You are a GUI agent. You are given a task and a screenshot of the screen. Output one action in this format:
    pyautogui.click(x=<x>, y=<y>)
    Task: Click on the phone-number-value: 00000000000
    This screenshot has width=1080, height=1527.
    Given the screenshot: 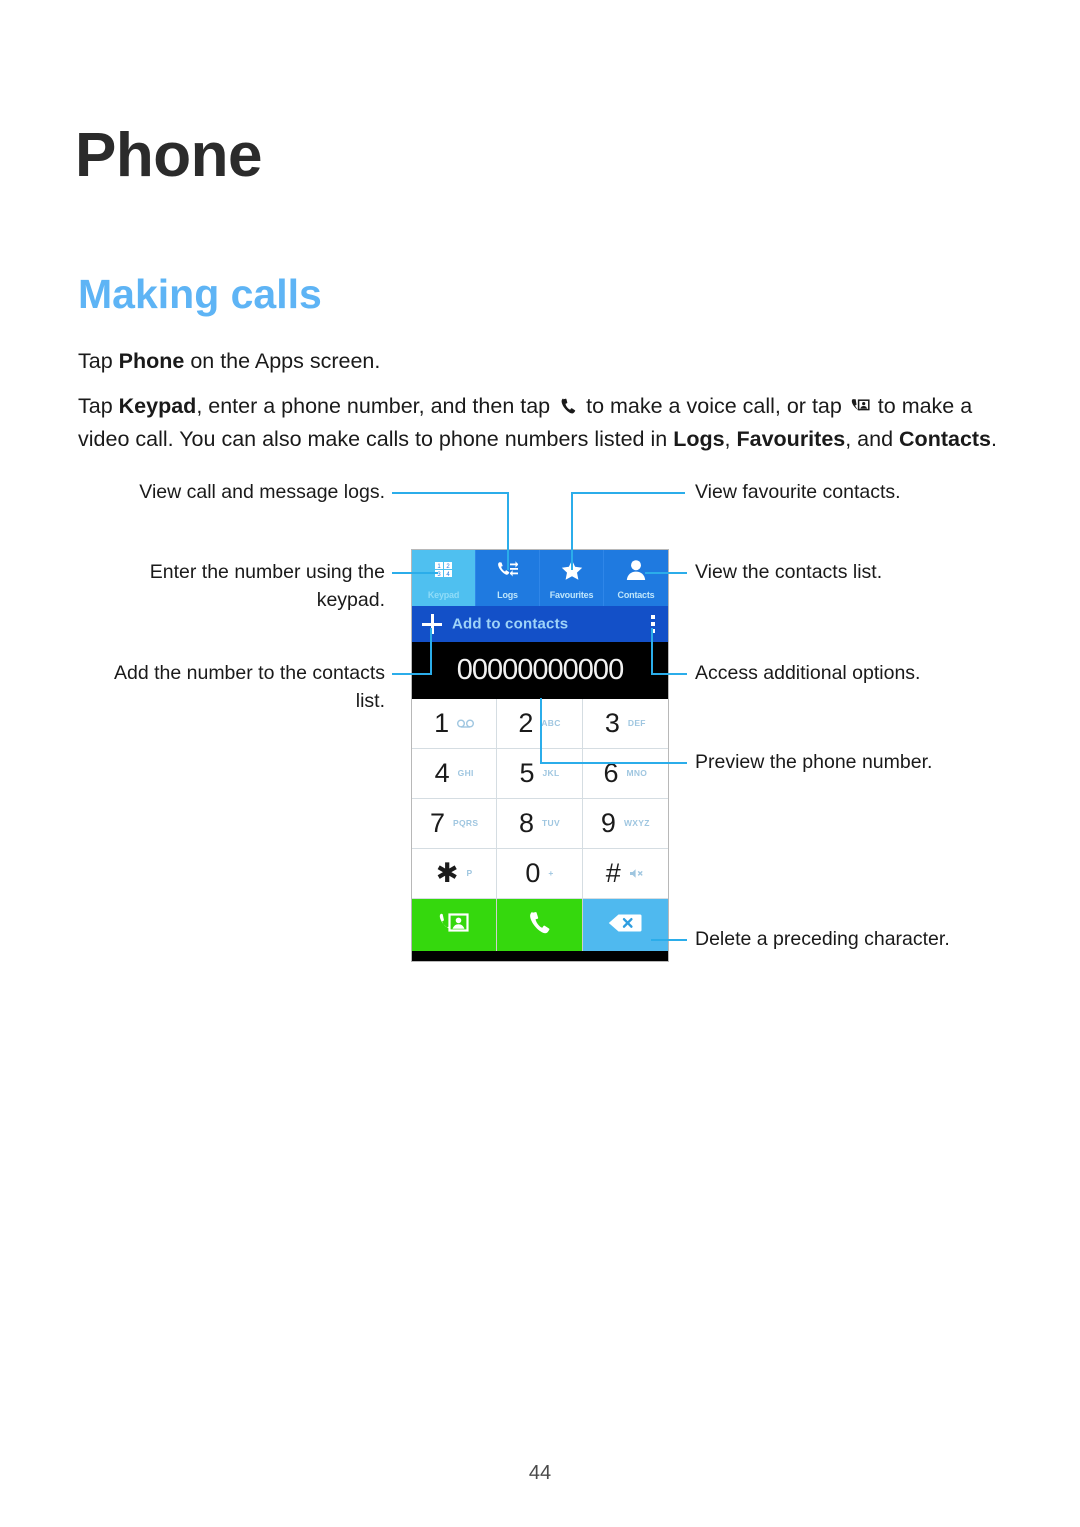 What is the action you would take?
    pyautogui.click(x=540, y=670)
    